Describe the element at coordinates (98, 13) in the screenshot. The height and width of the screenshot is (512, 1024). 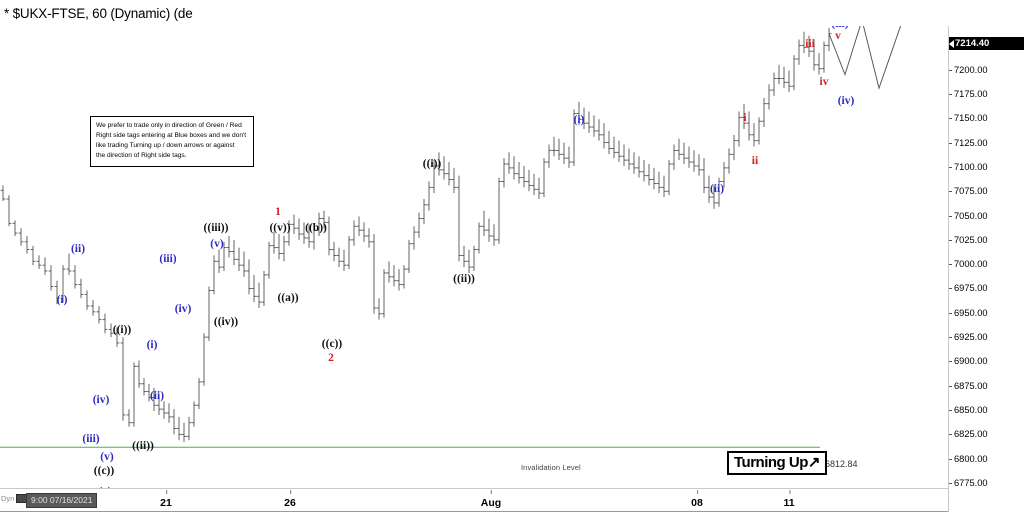
I see `chart-title: * $UKX-FTSE, 60 (Dynamic) (de` at that location.